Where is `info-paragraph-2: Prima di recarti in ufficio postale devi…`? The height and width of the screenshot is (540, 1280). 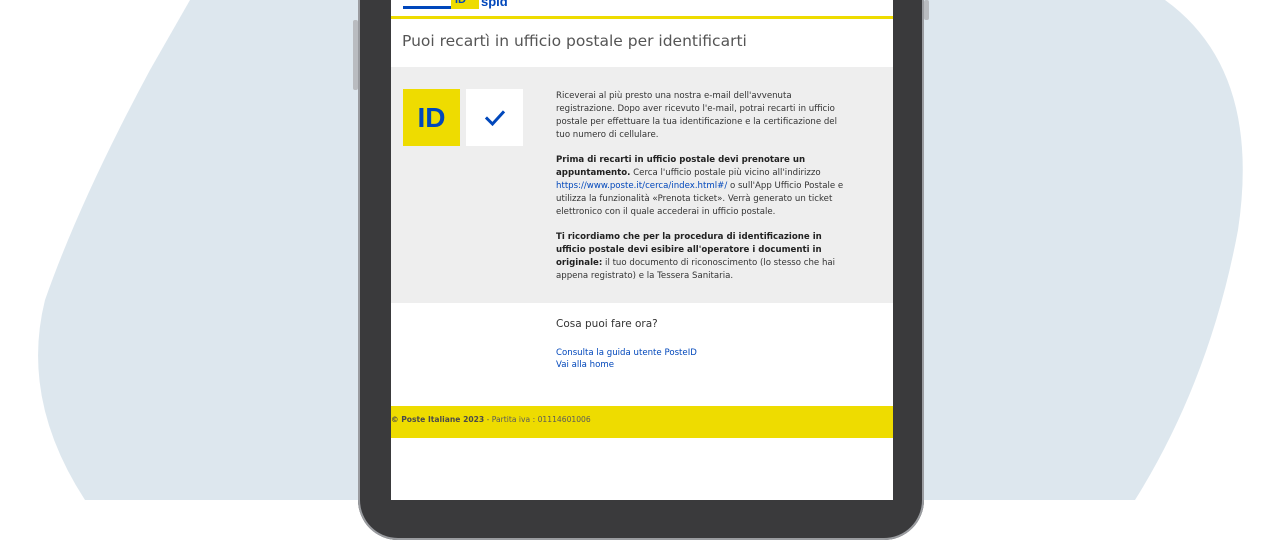
info-paragraph-2: Prima di recarti in ufficio postale devi… is located at coordinates (704, 186).